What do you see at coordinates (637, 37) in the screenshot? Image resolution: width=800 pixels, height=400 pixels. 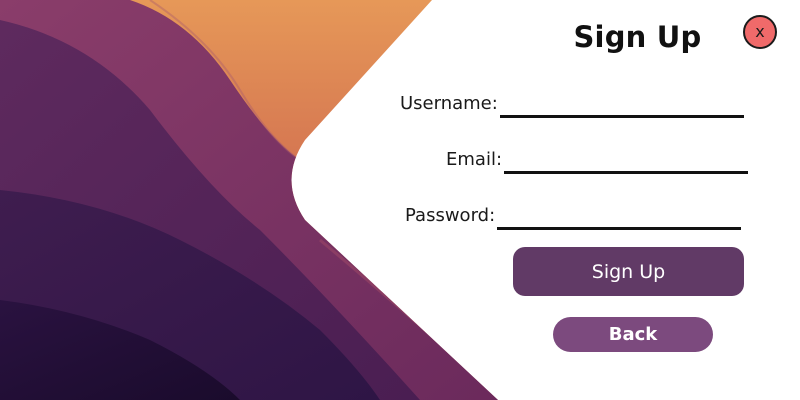 I see `page-title: Sign Up` at bounding box center [637, 37].